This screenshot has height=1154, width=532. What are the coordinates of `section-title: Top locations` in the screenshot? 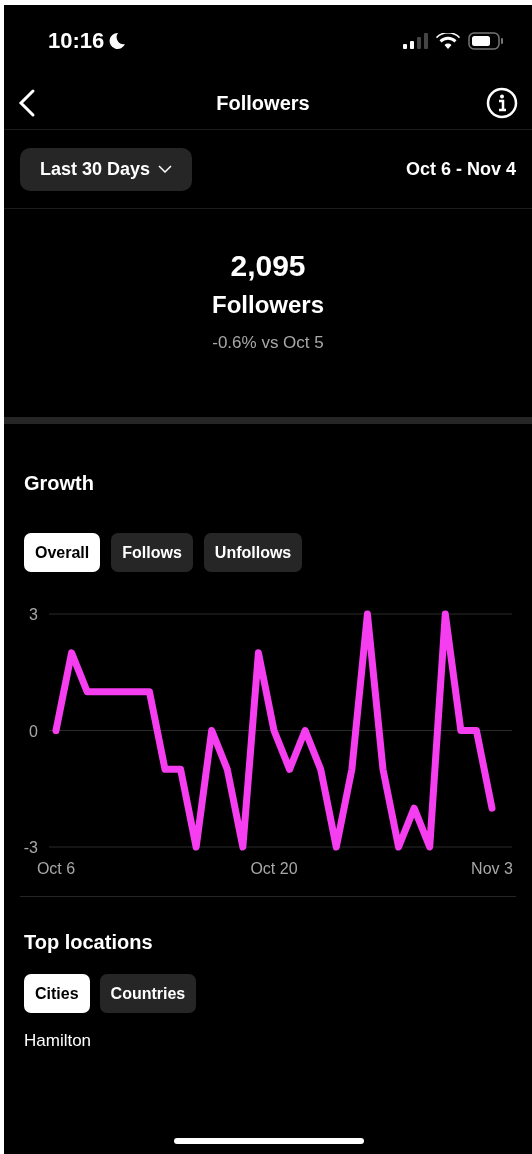 It's located at (89, 942).